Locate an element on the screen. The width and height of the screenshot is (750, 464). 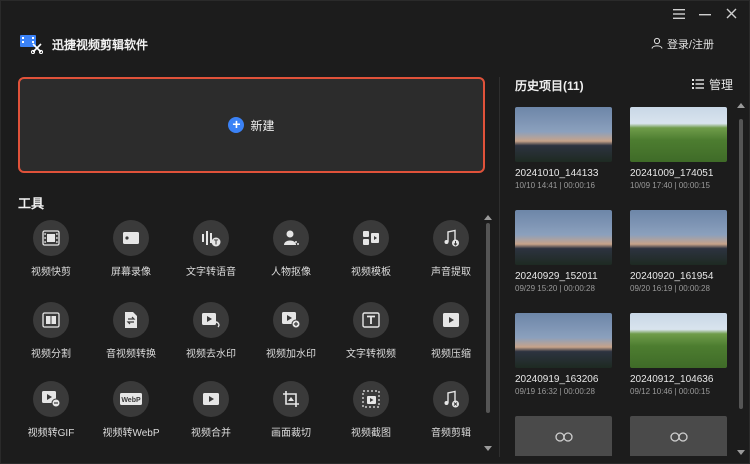
close-icon is located at coordinates (731, 14).